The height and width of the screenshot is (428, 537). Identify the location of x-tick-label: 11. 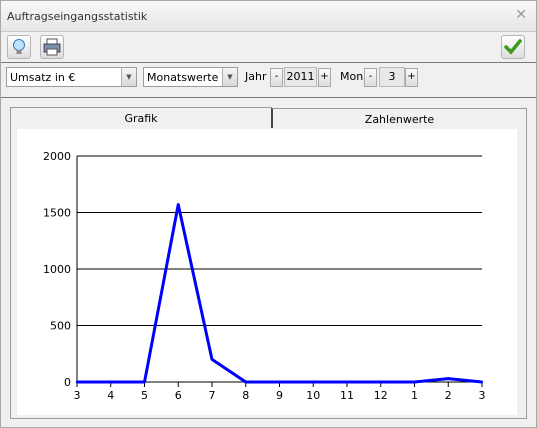
(347, 395).